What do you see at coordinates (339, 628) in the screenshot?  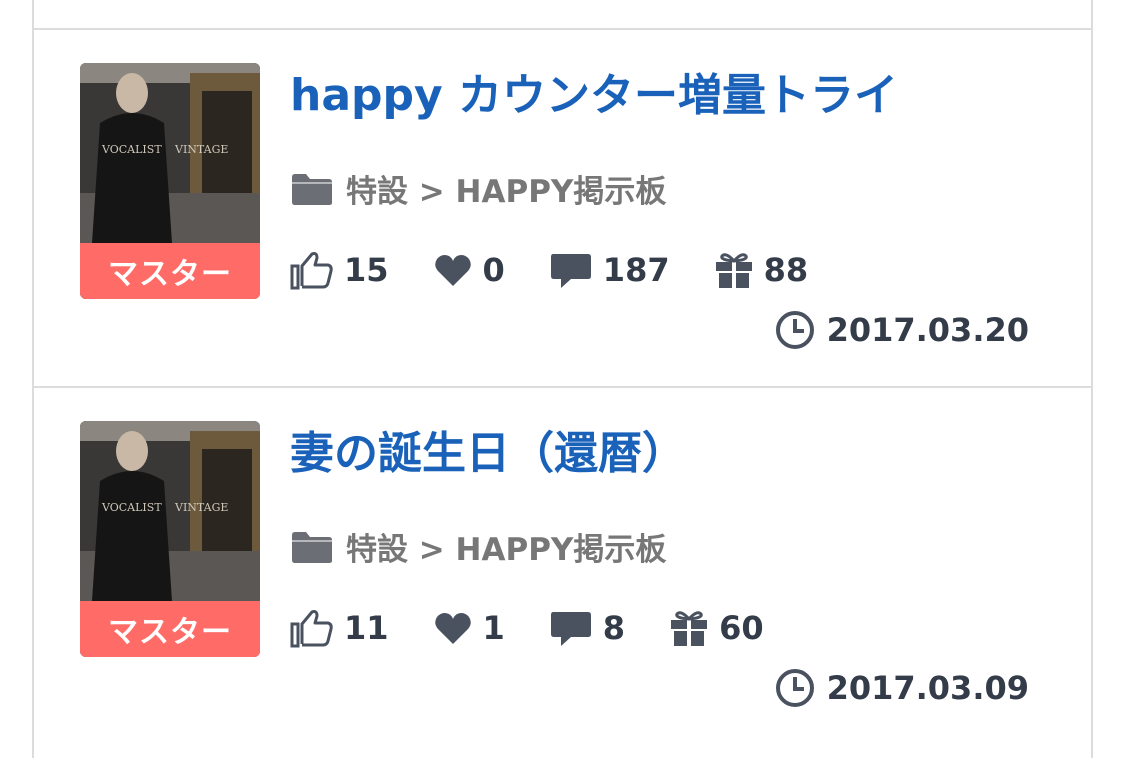 I see `likes-stat: 11` at bounding box center [339, 628].